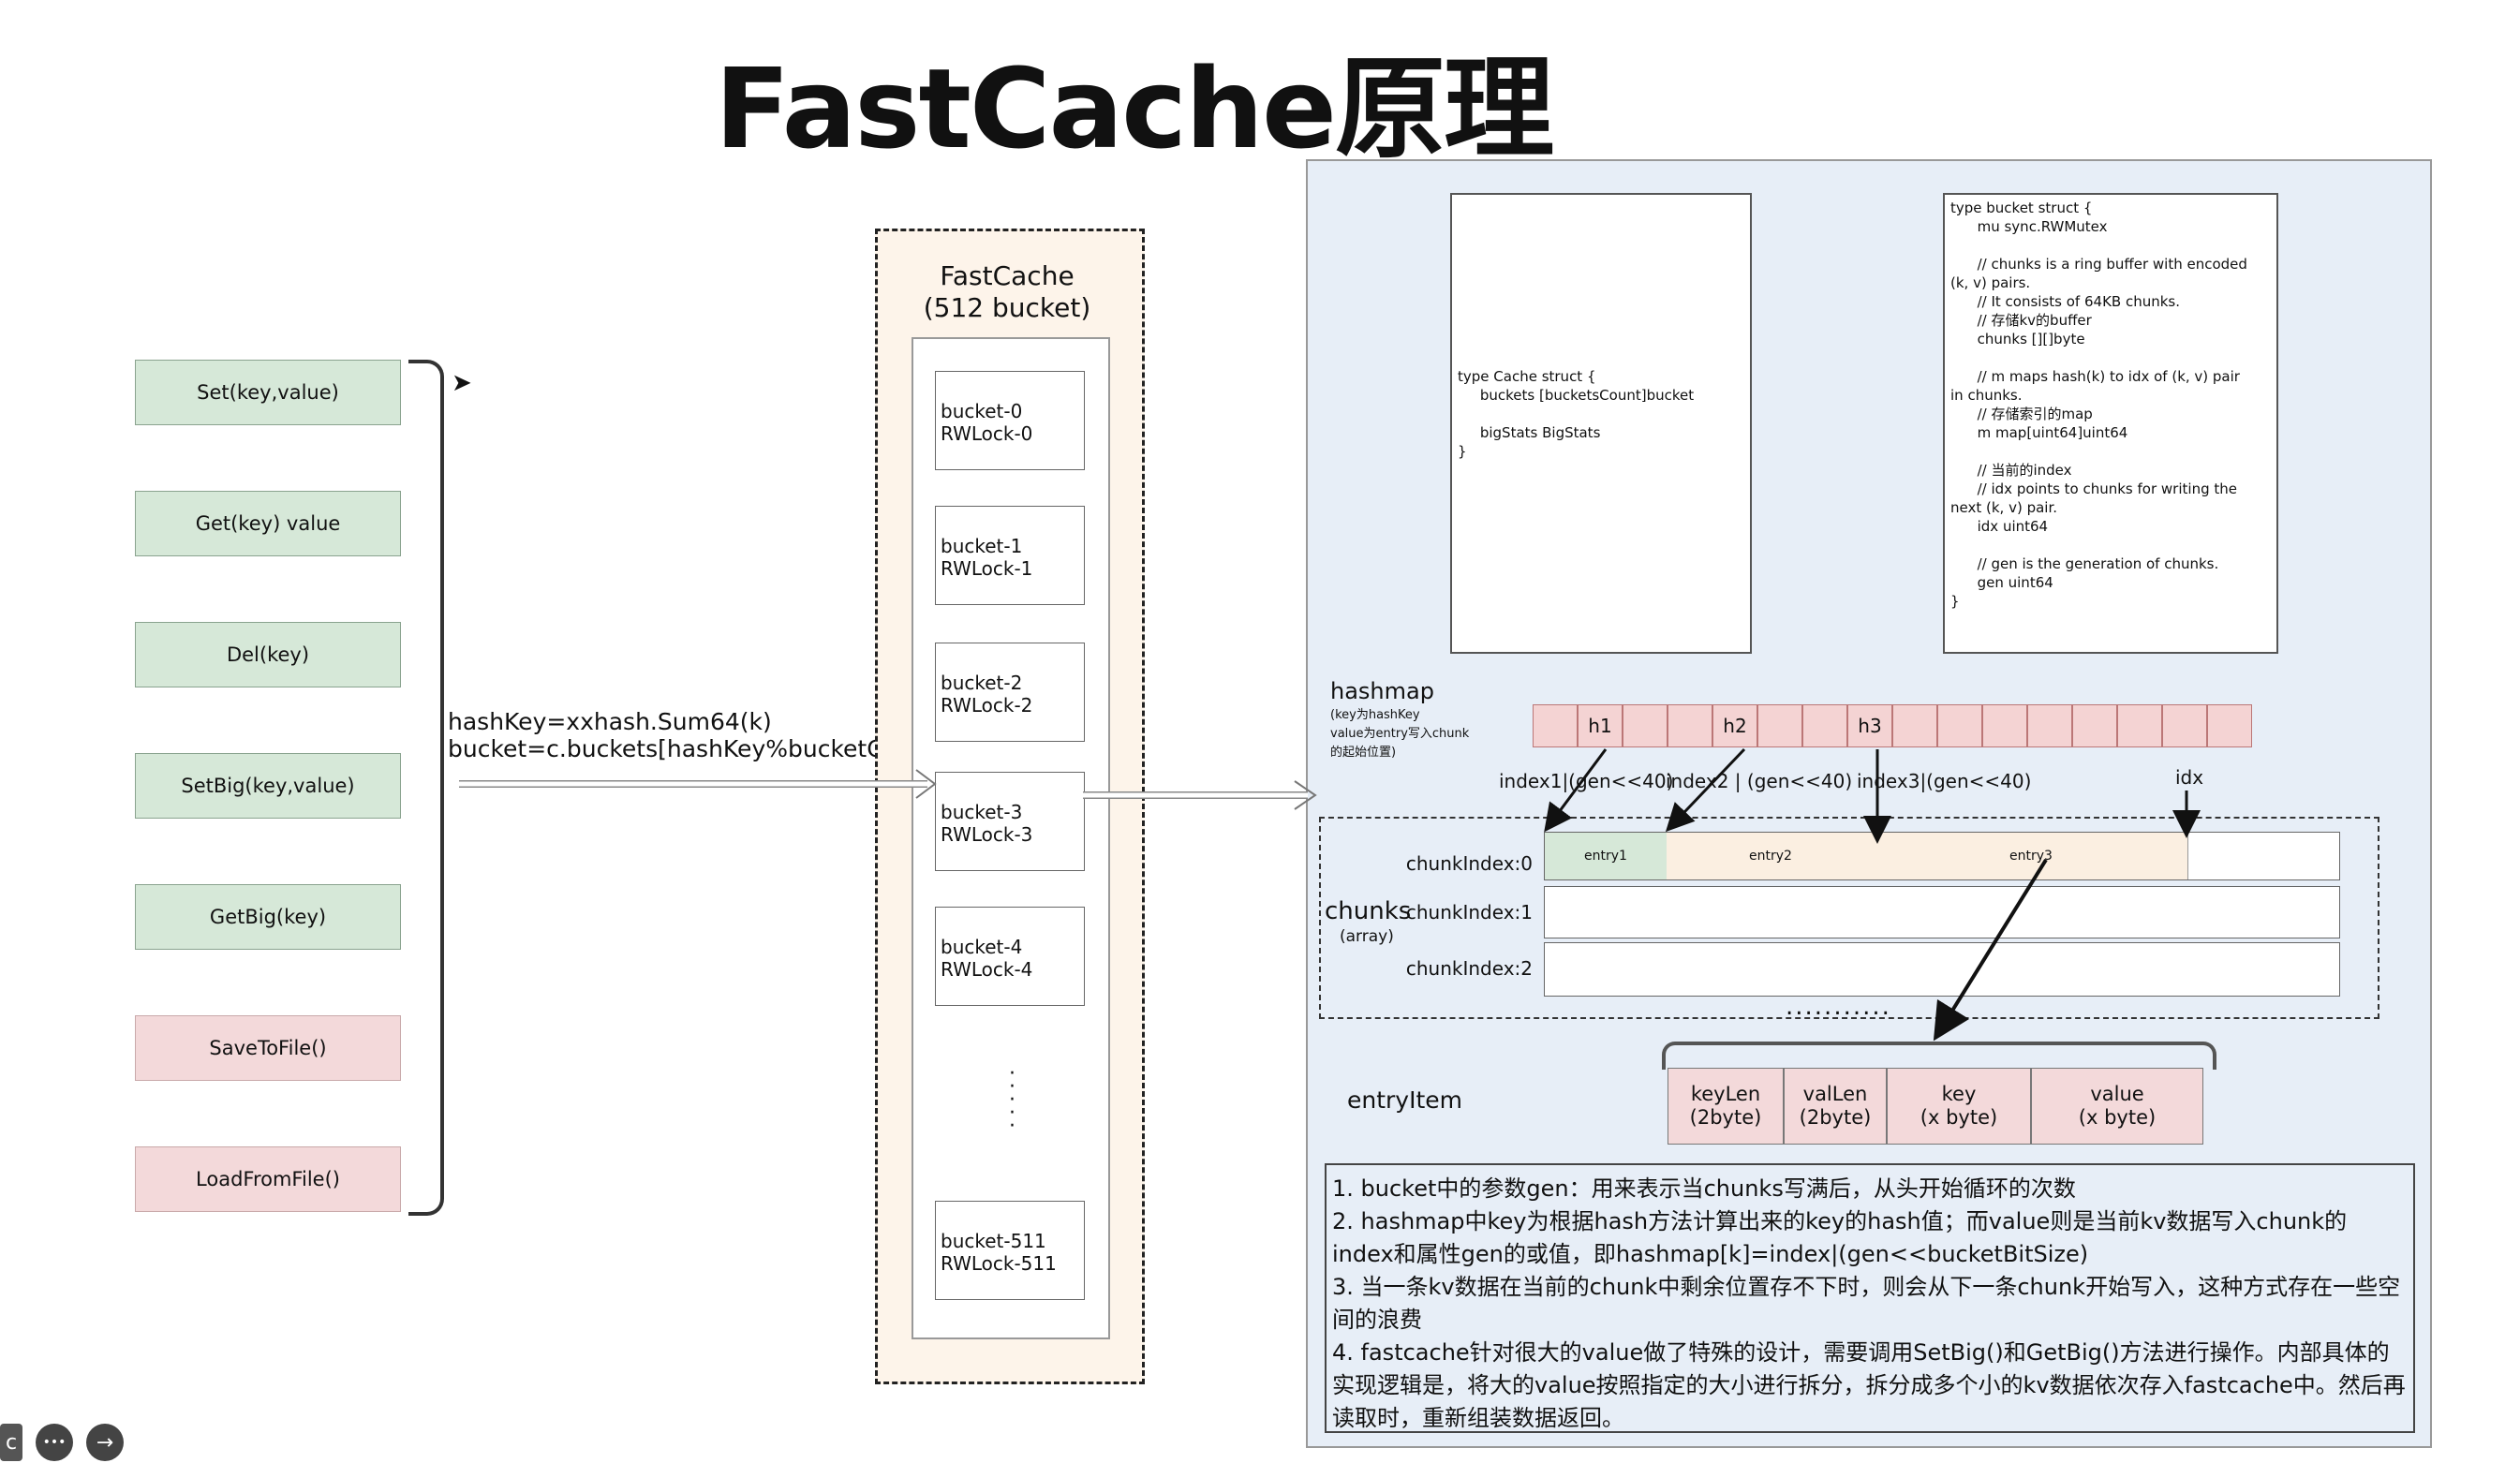 The width and height of the screenshot is (2520, 1463). I want to click on next-arrow-icon: →, so click(105, 1443).